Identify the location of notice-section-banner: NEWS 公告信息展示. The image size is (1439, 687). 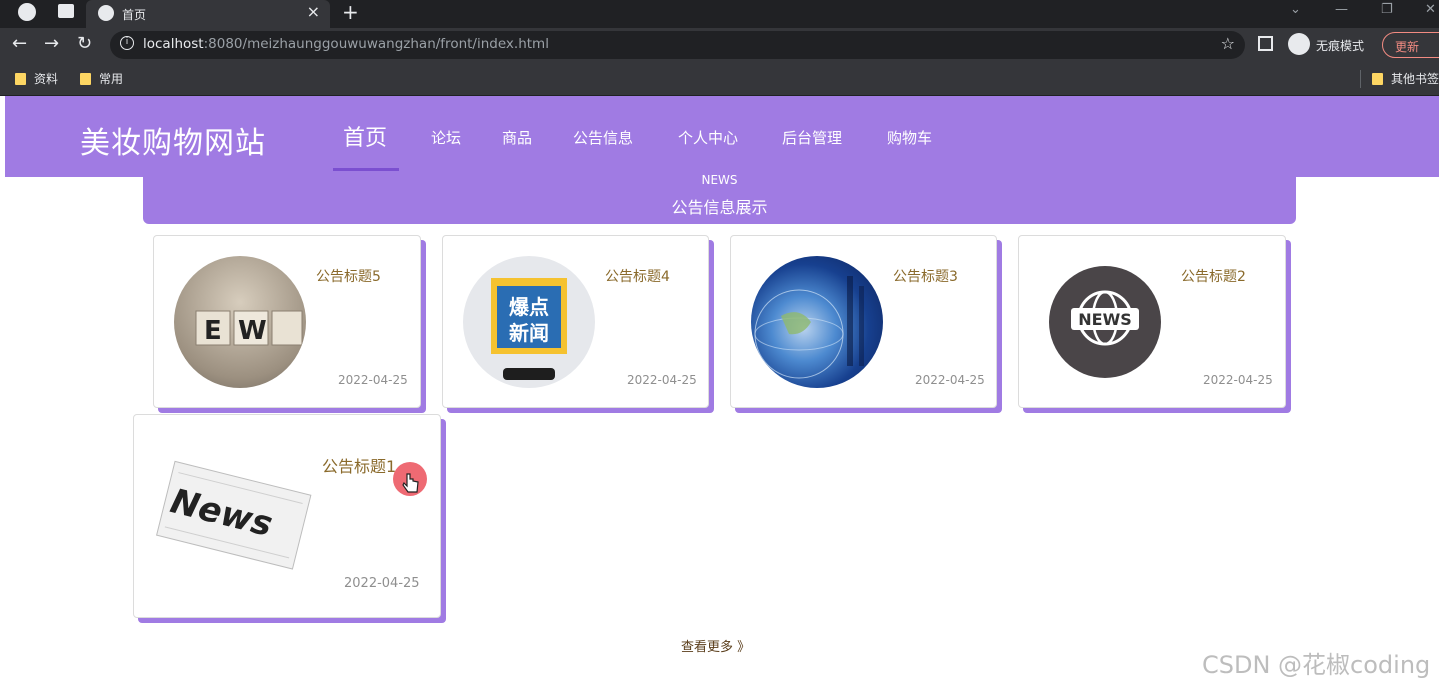
(719, 198).